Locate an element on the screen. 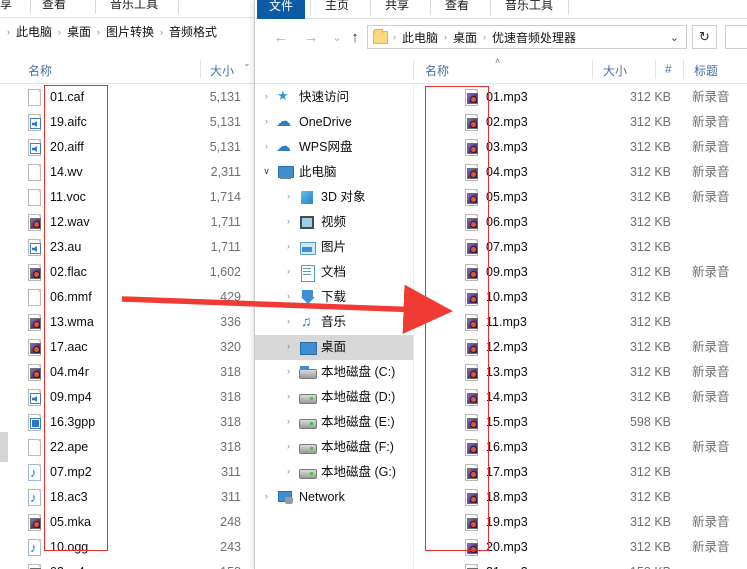  right-column-header-row: 名称 ˄ 大小 # 标题 is located at coordinates (501, 70).